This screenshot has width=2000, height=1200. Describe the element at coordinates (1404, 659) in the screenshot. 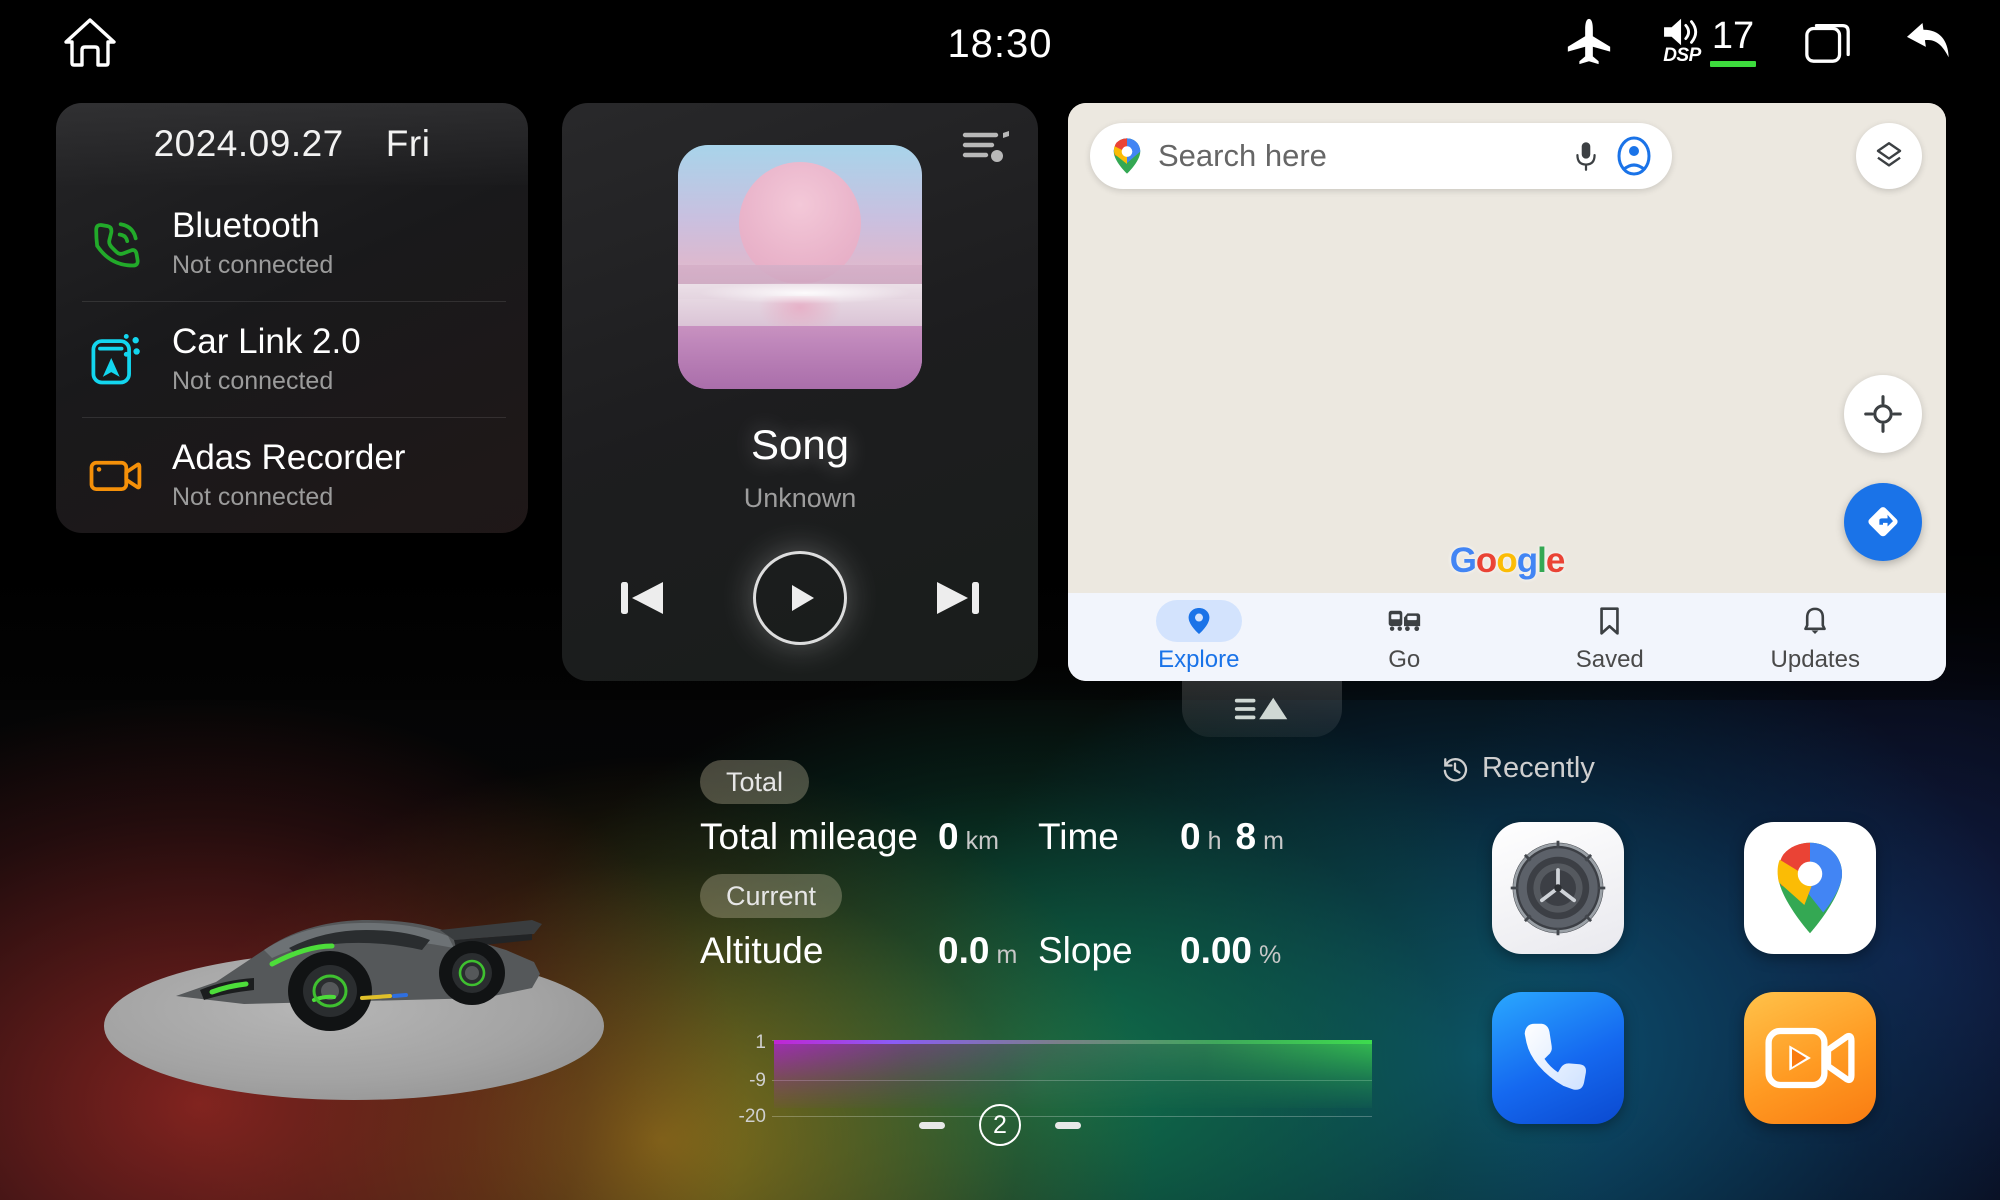

I see `tab-go-label: Go` at that location.